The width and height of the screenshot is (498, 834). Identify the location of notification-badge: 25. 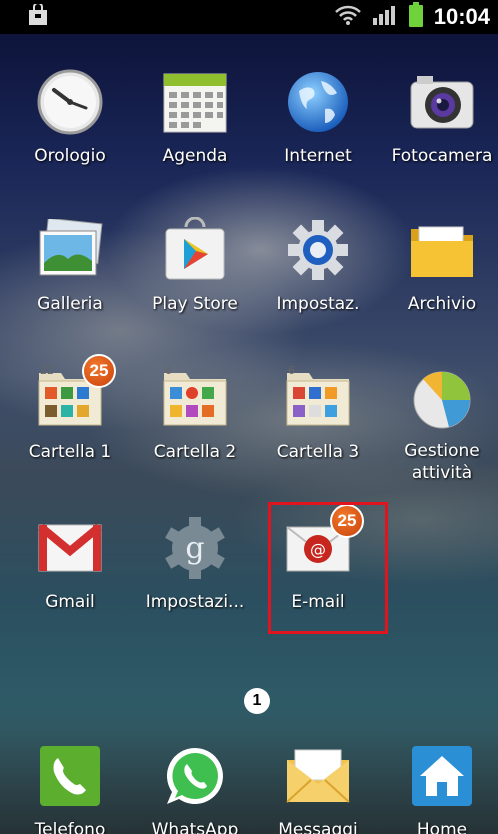
(99, 371).